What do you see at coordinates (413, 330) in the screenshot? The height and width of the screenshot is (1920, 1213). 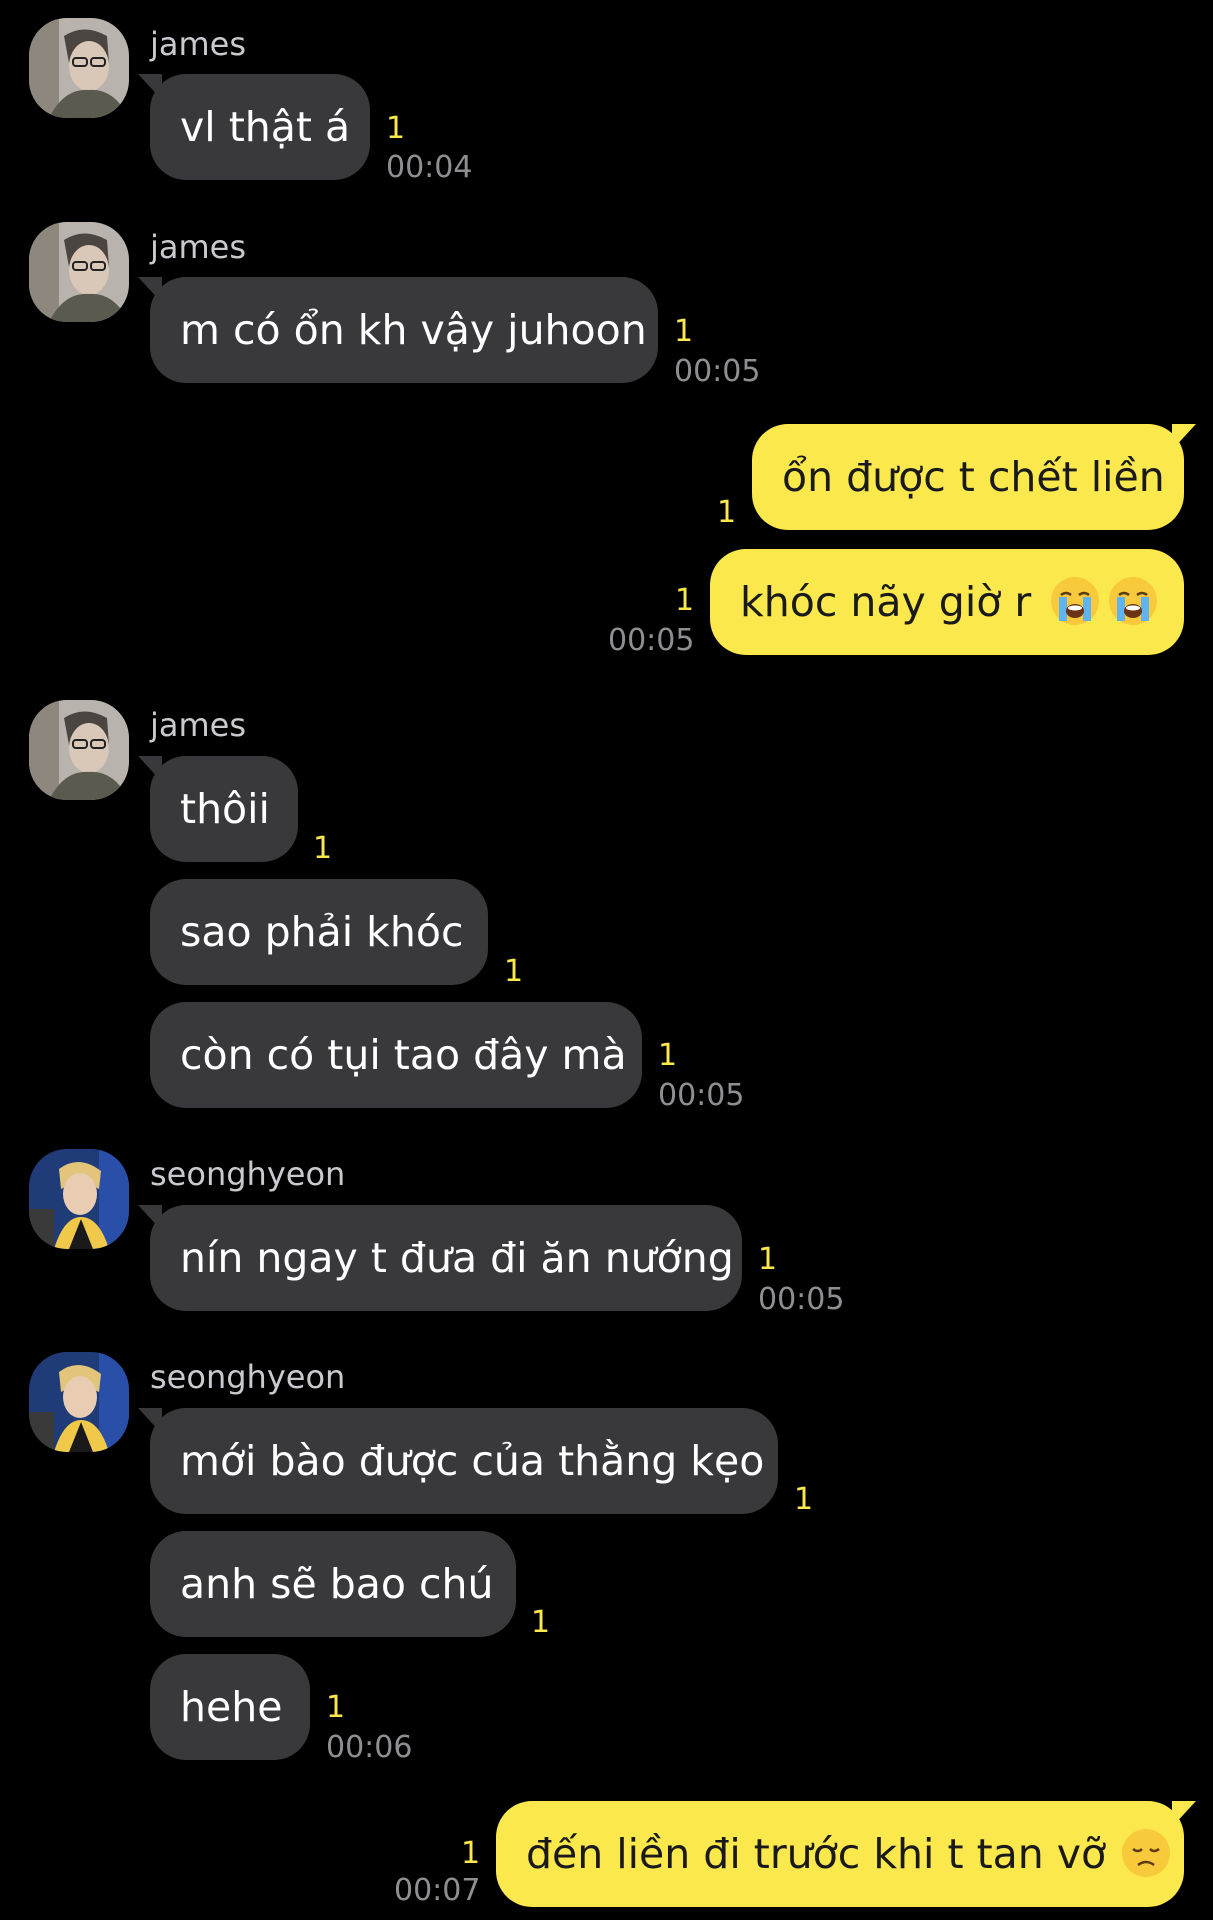 I see `message-text: m có ổn kh vậy juhoon` at bounding box center [413, 330].